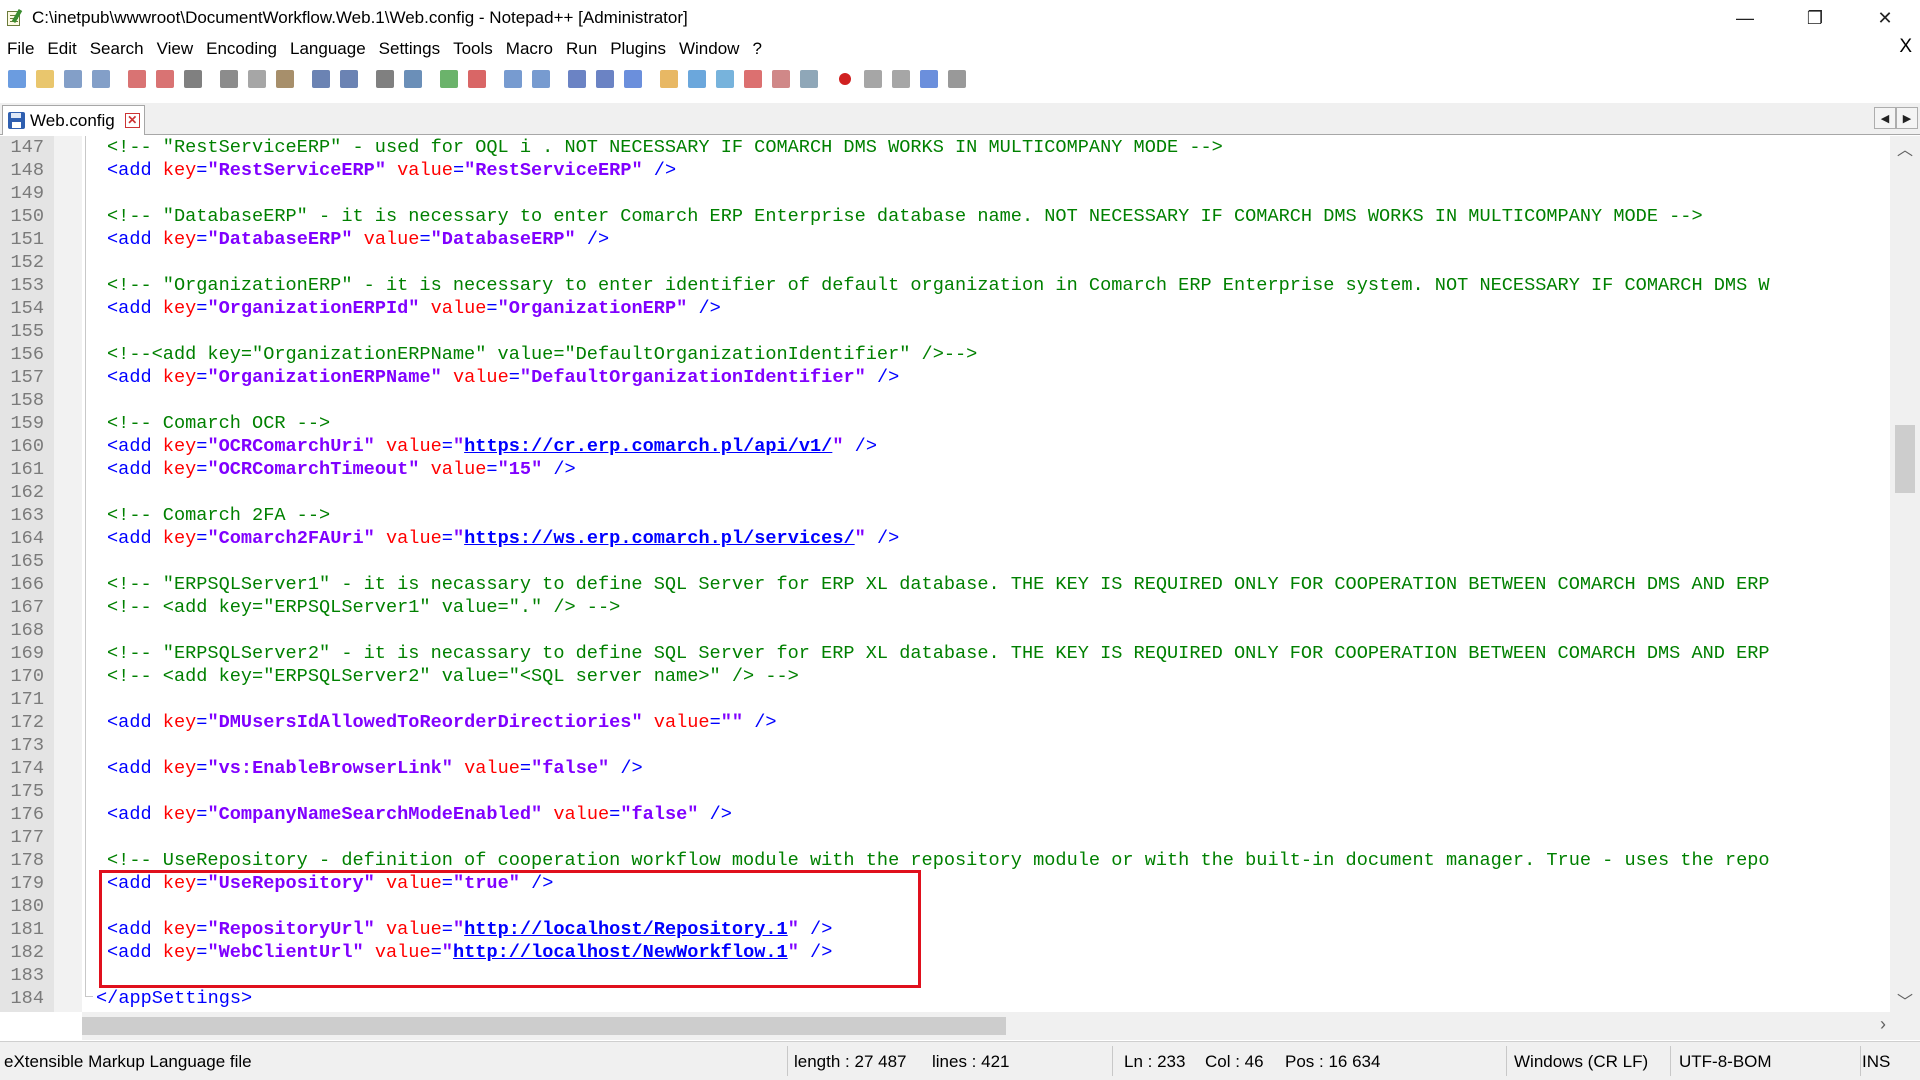  I want to click on code-line: 165, so click(945, 561).